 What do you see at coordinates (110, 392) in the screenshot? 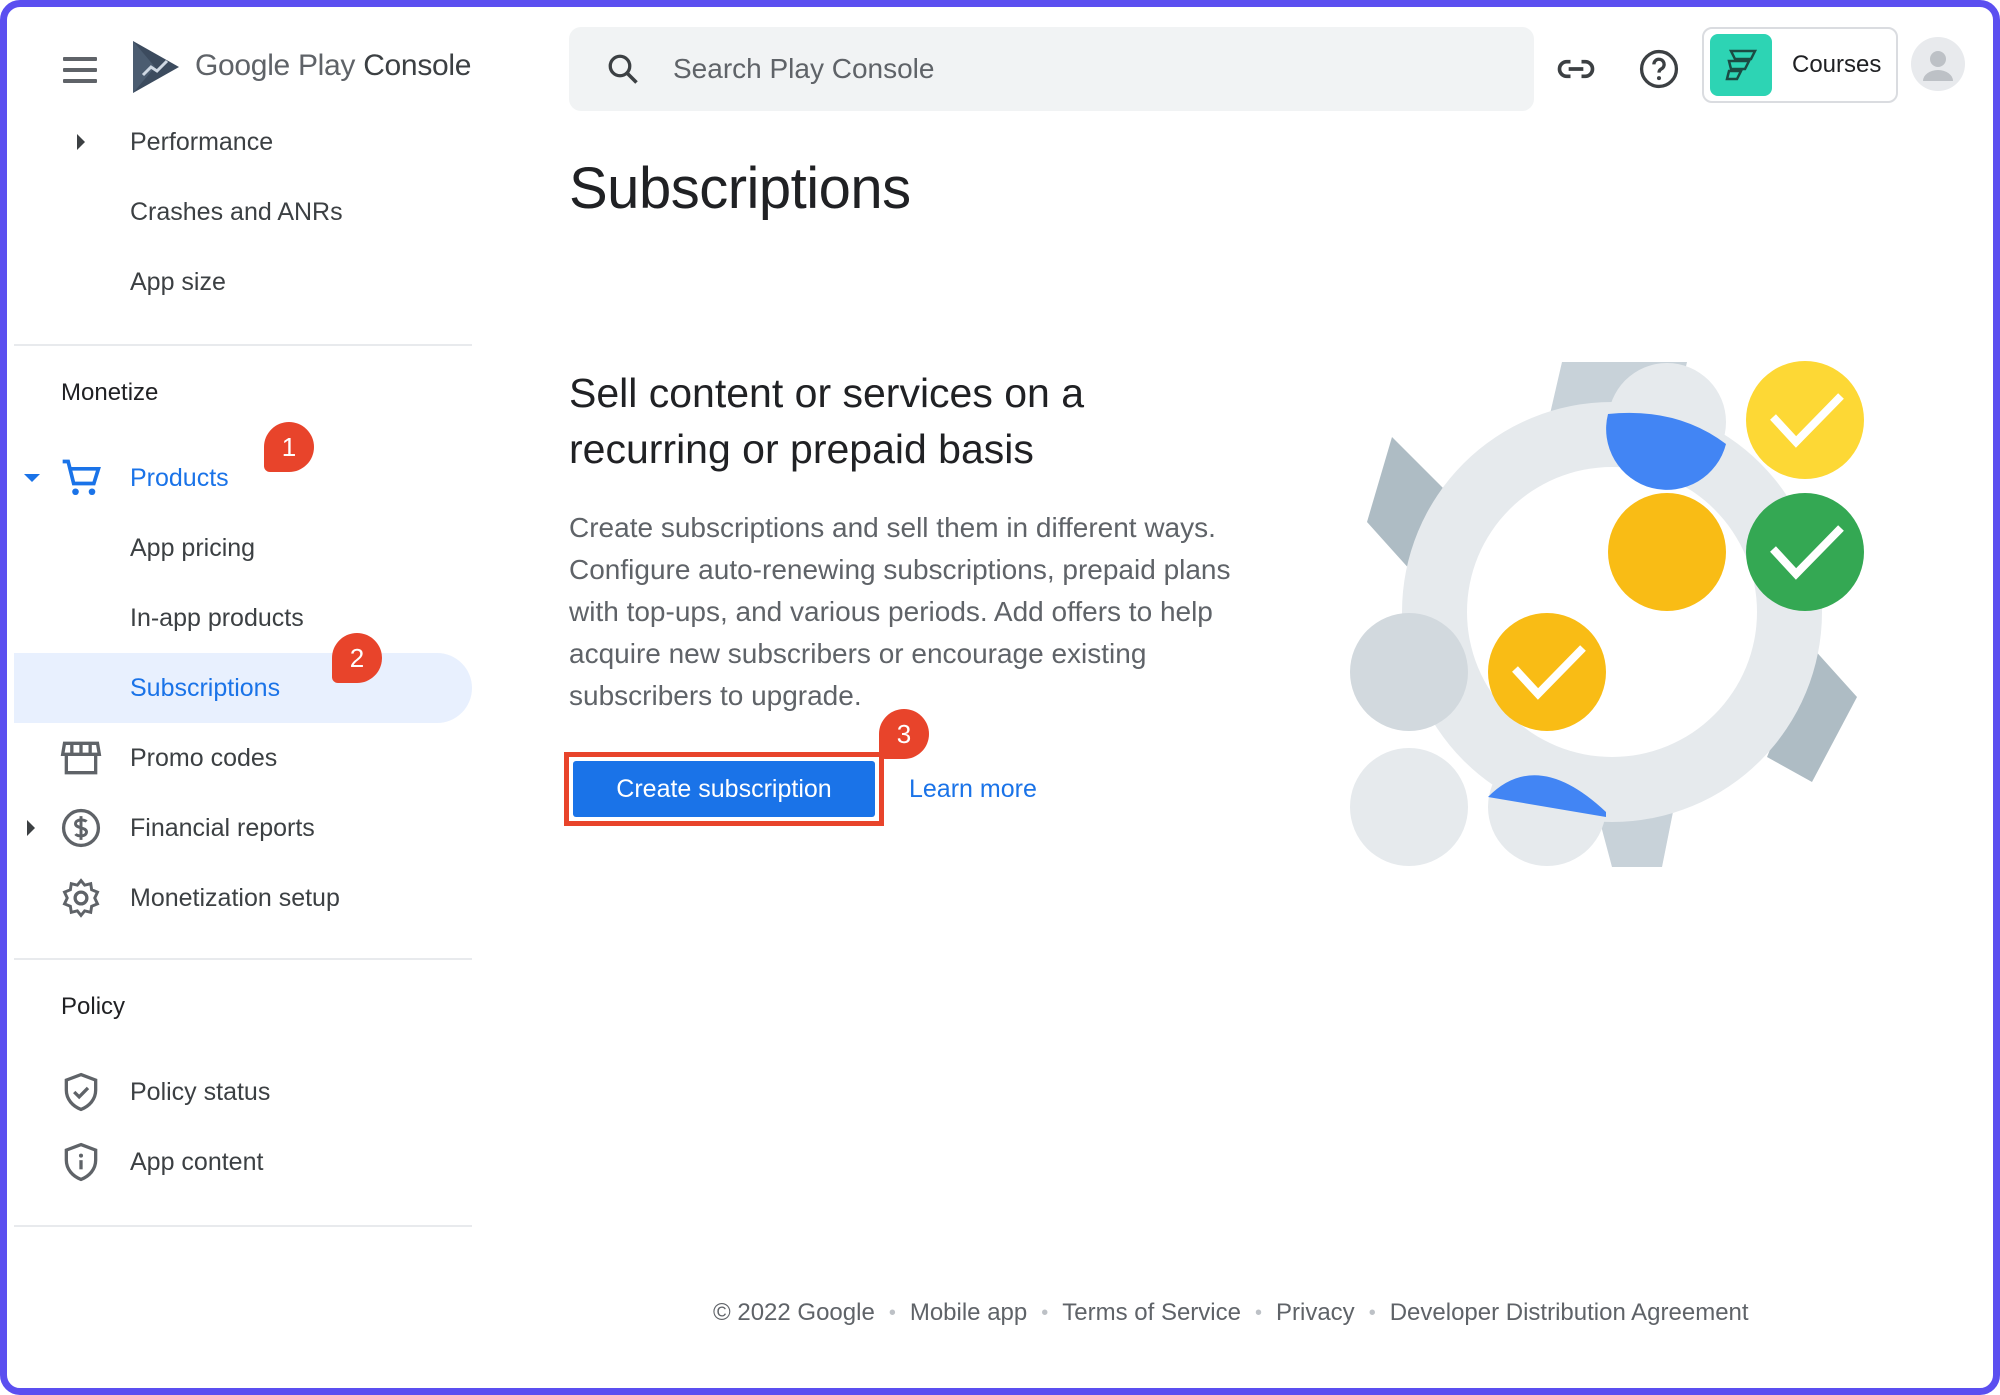
I see `section-title-monetize: Monetize` at bounding box center [110, 392].